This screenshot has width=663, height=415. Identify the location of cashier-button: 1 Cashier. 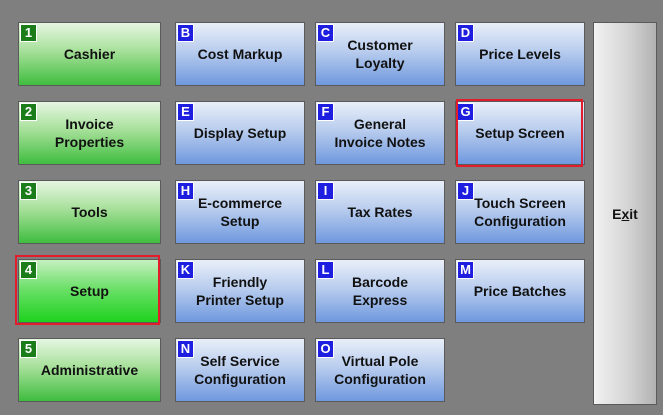
(89, 54).